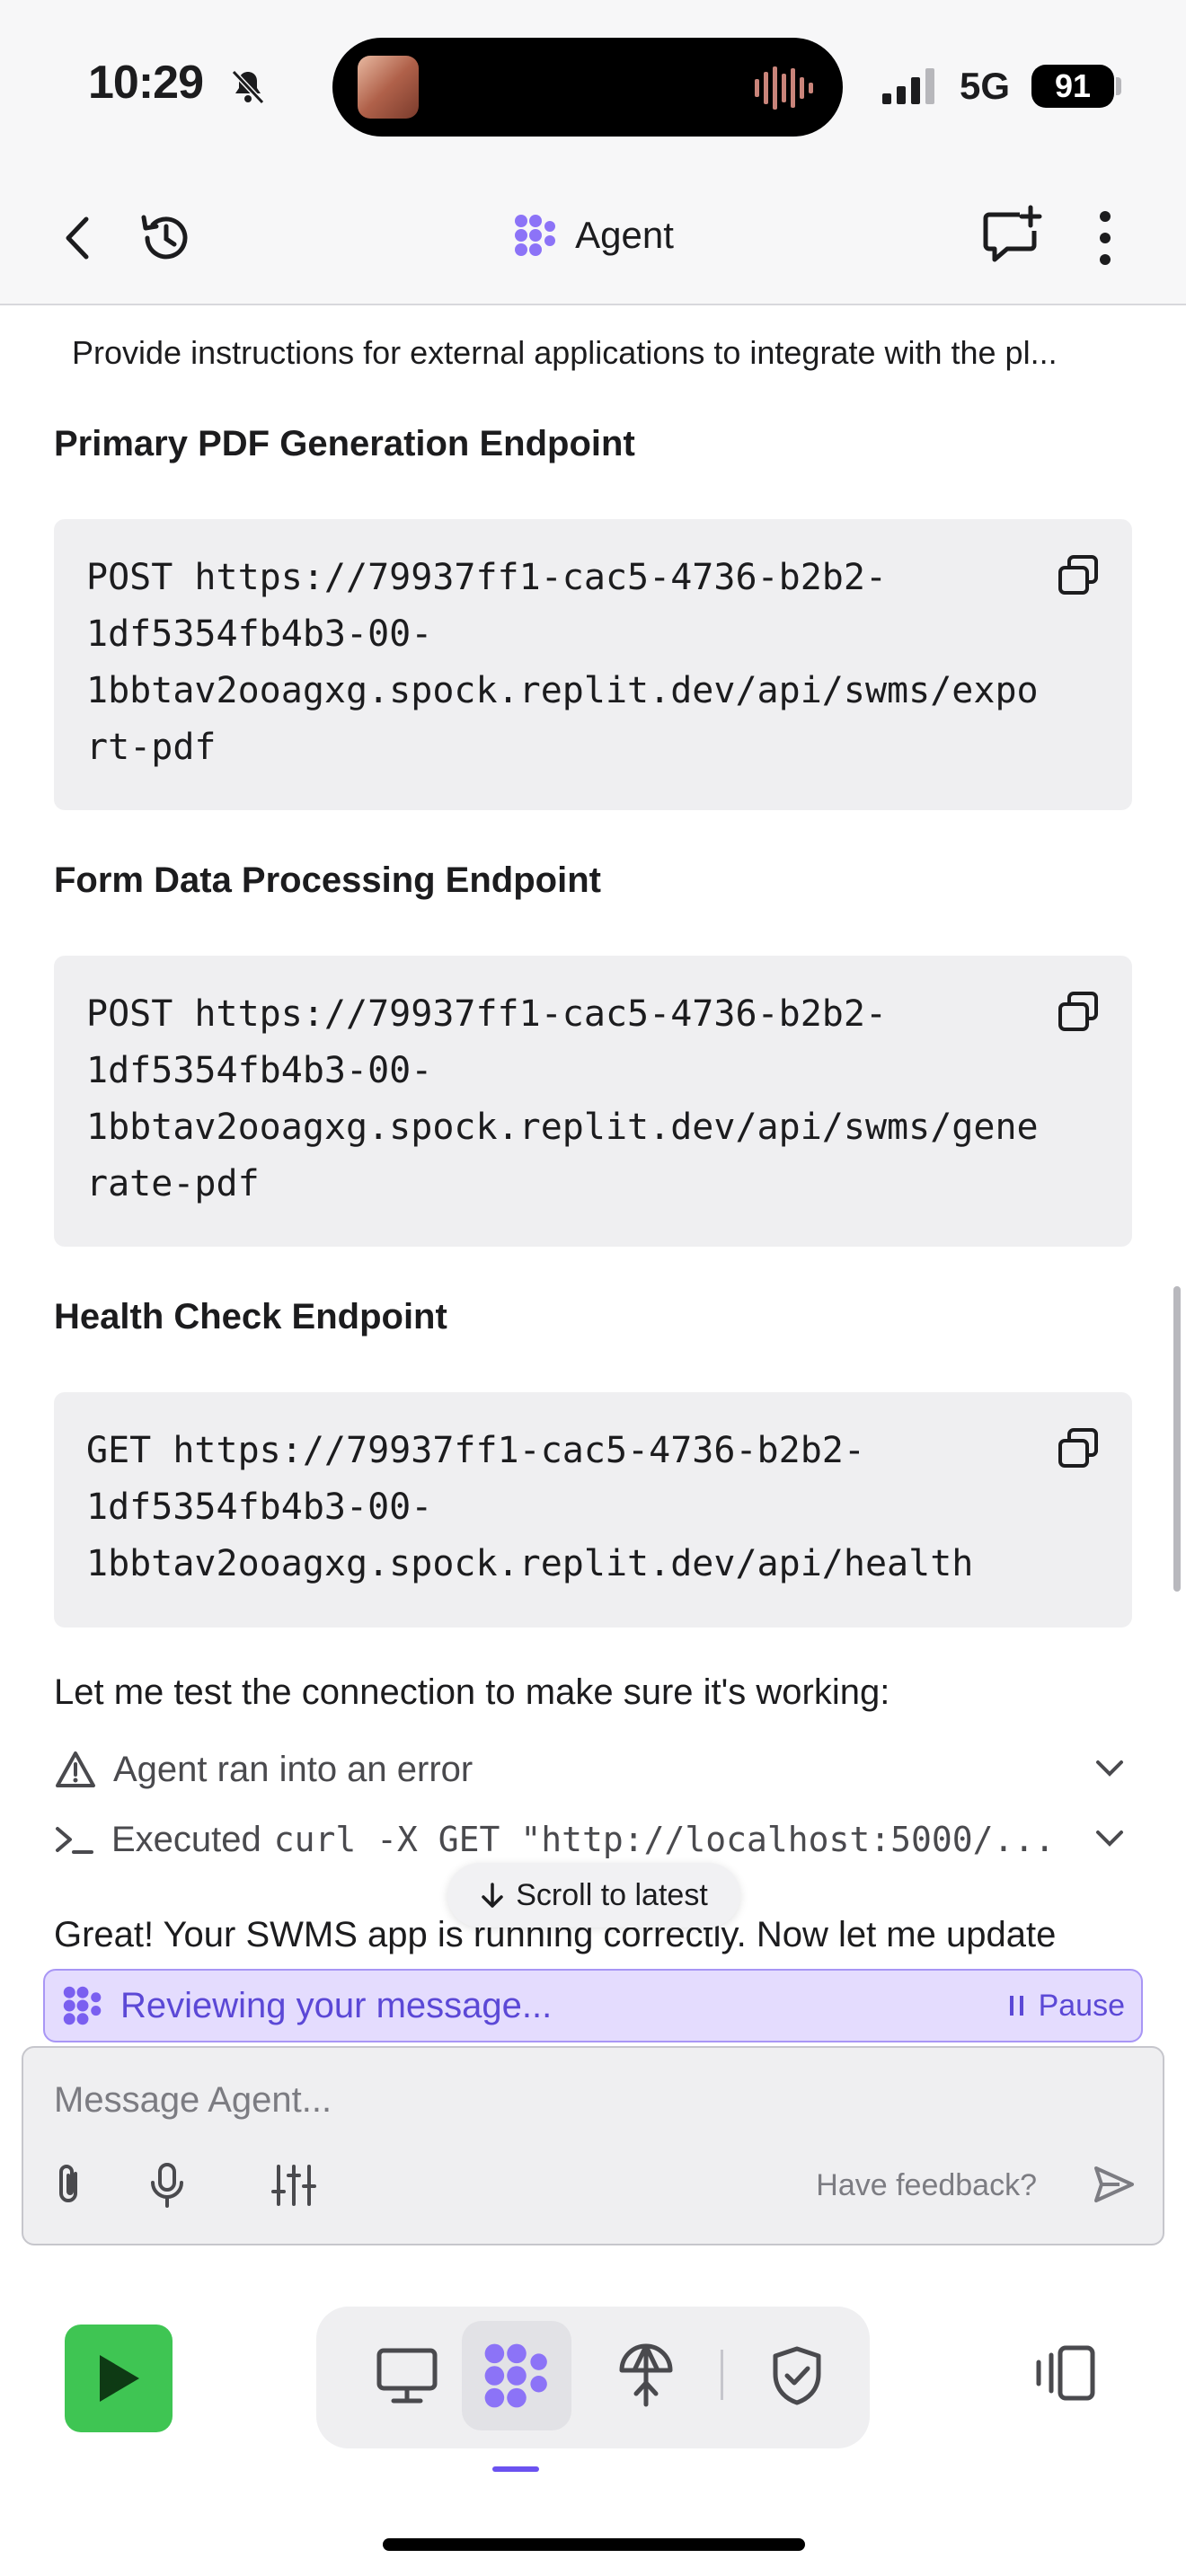 This screenshot has width=1186, height=2576. I want to click on home-indicator, so click(594, 2544).